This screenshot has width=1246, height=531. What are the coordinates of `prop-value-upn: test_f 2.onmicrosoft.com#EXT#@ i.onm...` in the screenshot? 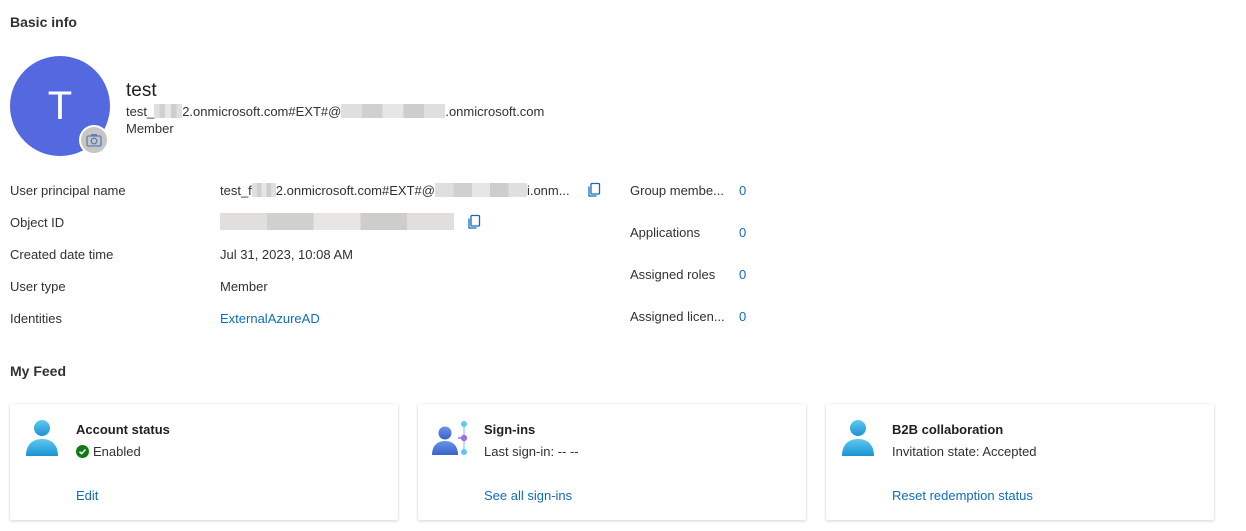 It's located at (395, 190).